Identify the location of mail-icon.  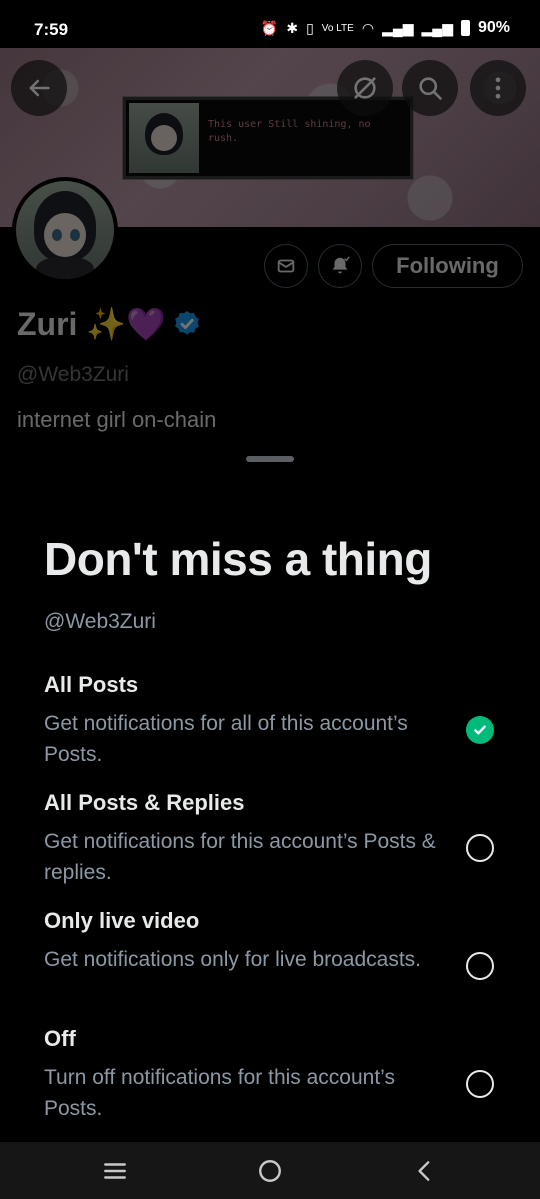
(286, 266).